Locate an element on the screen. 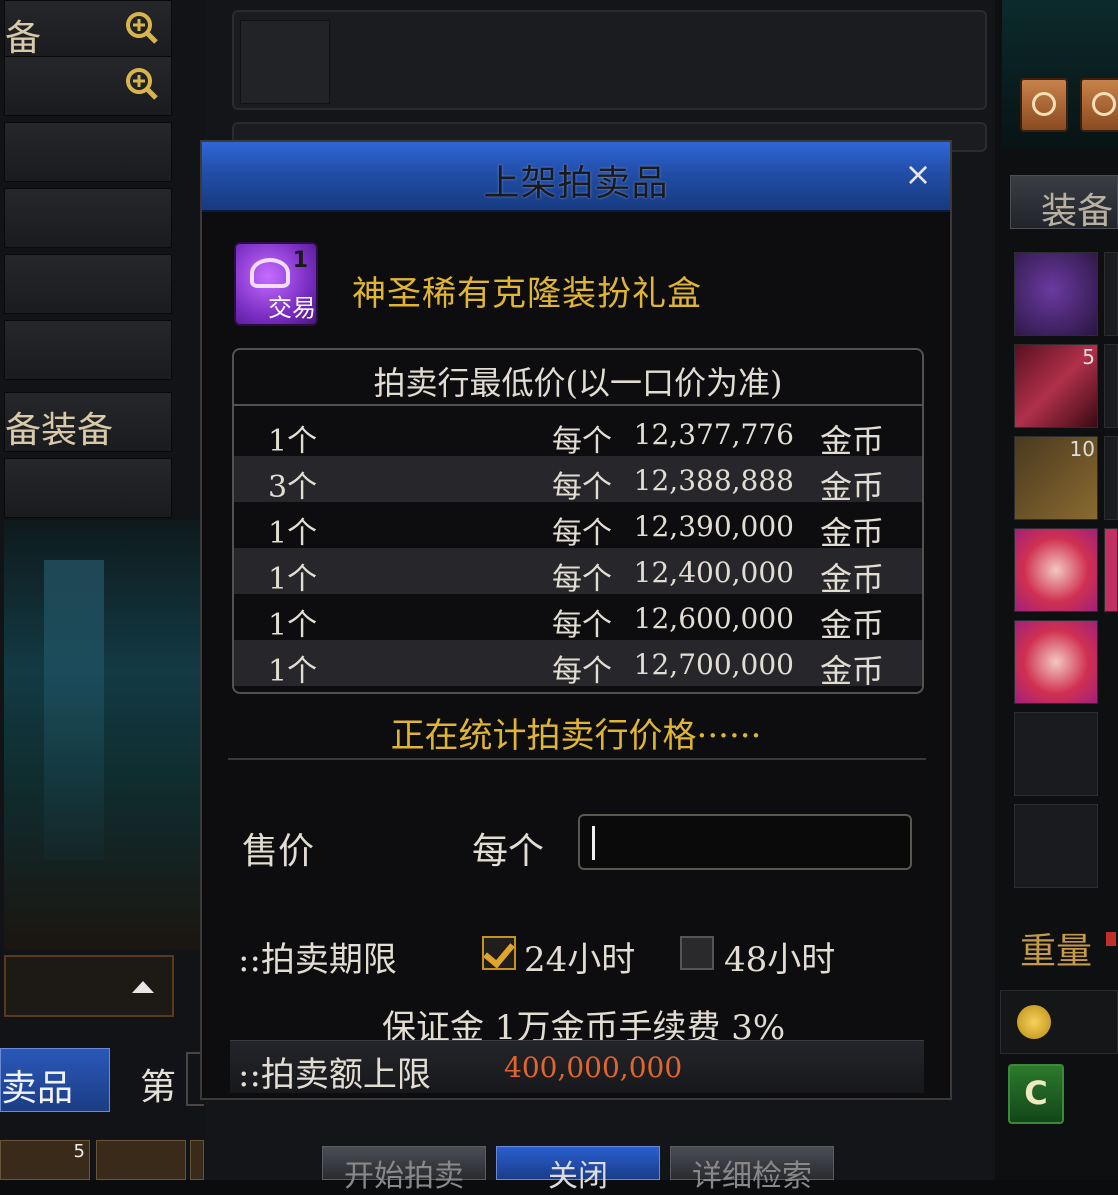  weight-indicator is located at coordinates (1111, 939).